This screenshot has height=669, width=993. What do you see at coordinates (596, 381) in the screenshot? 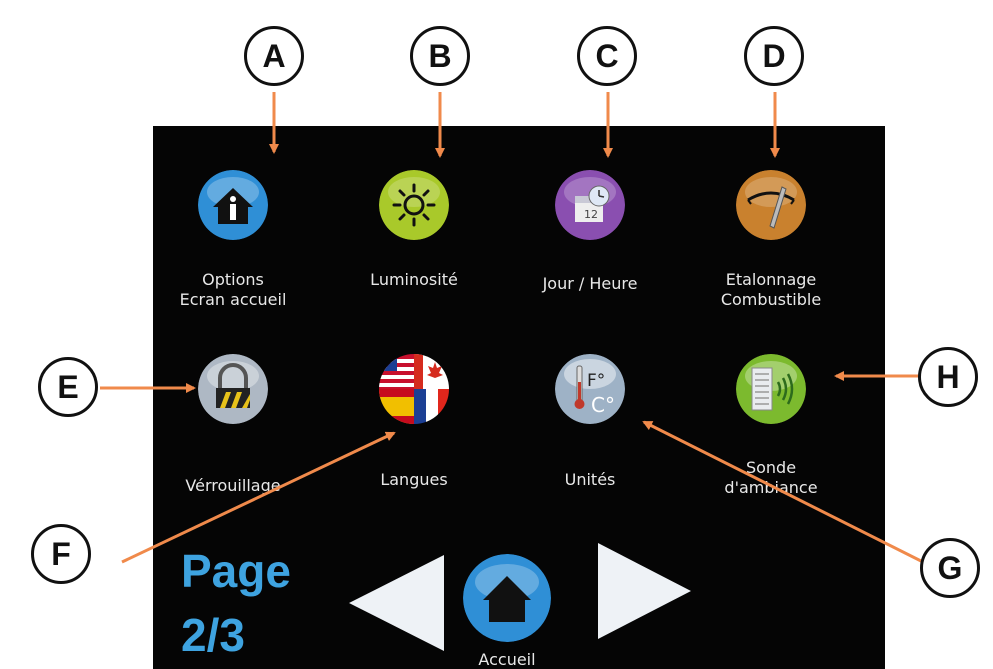
I see `svg-text: F°` at bounding box center [596, 381].